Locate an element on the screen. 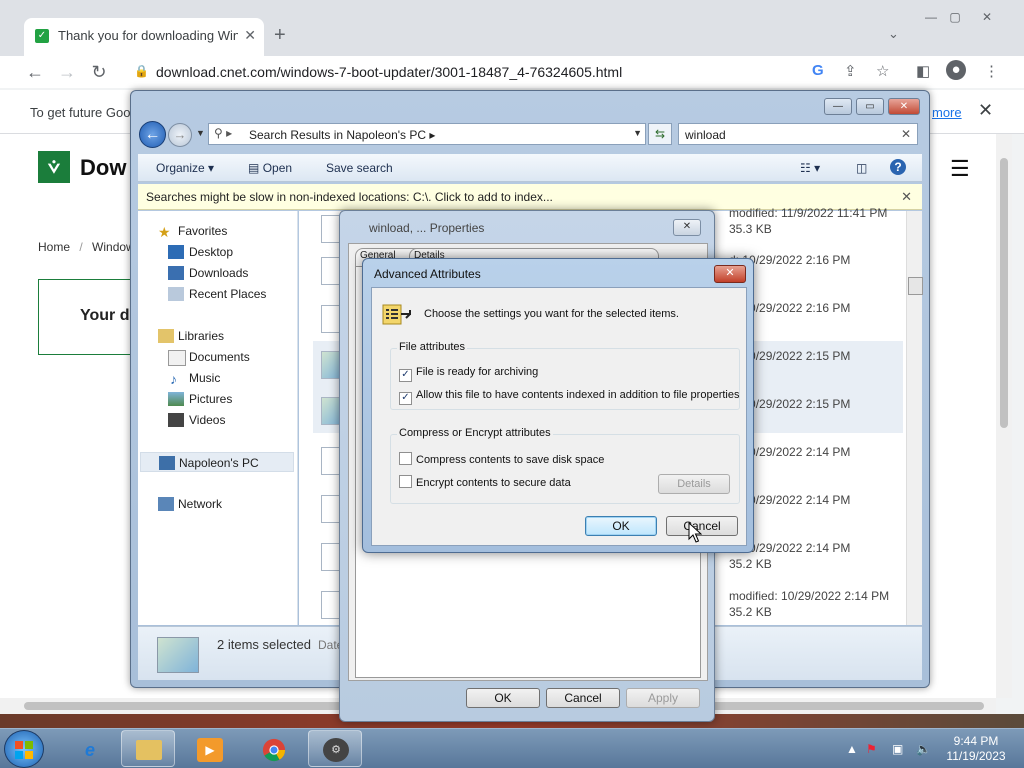 The image size is (1024, 768). advanced-cancel-button: Cancel is located at coordinates (702, 526).